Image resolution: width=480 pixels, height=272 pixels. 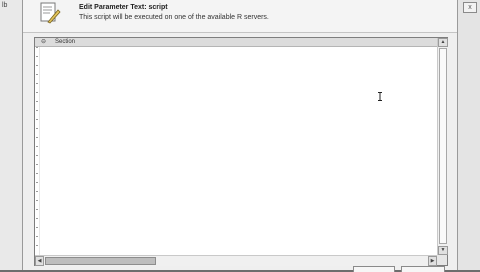 I want to click on background-window-label: lb, so click(x=5, y=5).